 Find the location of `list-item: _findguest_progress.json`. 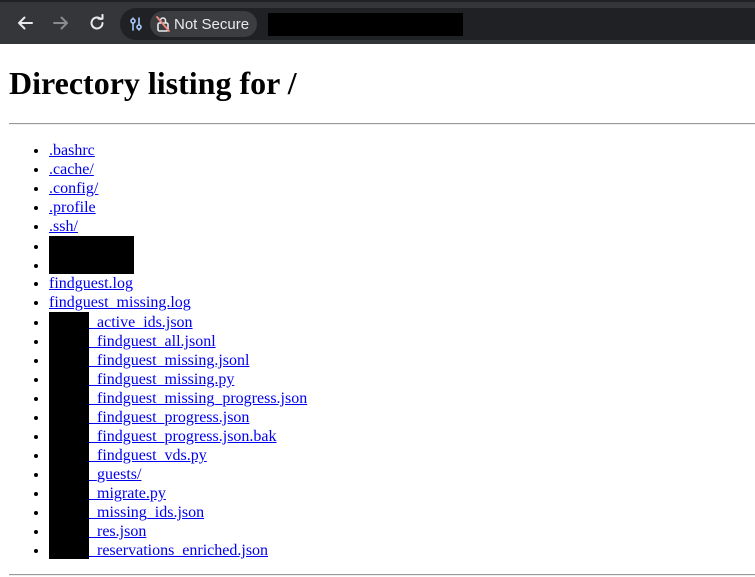

list-item: _findguest_progress.json is located at coordinates (178, 416).